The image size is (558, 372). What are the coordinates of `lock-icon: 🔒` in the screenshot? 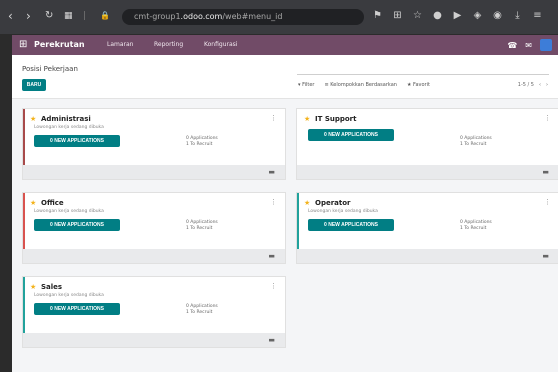 It's located at (105, 16).